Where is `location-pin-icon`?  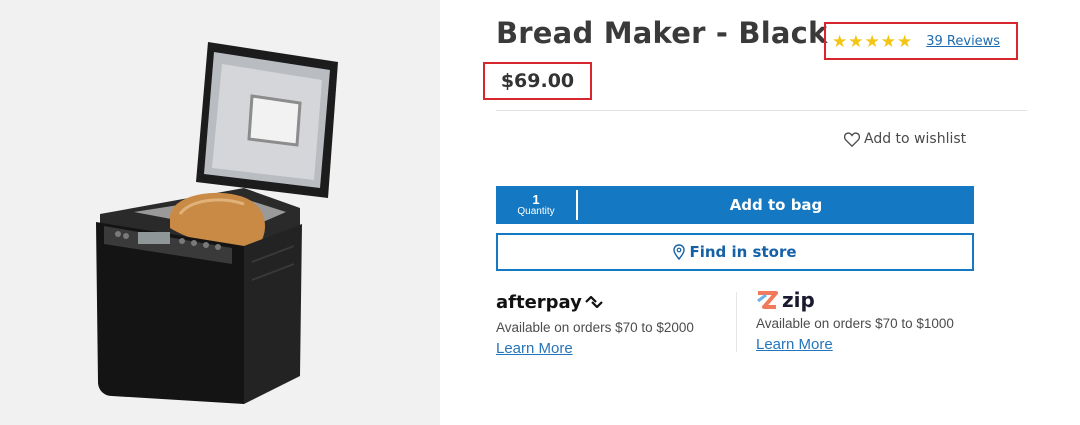 location-pin-icon is located at coordinates (679, 252).